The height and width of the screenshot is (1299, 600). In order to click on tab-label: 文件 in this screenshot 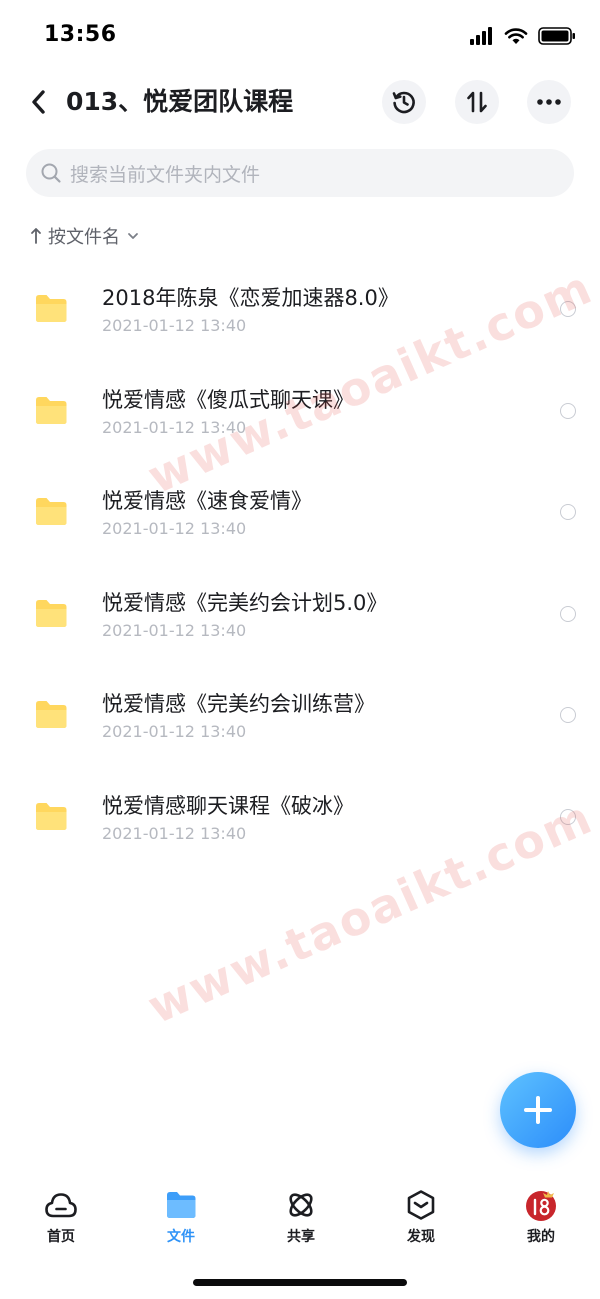, I will do `click(181, 1237)`.